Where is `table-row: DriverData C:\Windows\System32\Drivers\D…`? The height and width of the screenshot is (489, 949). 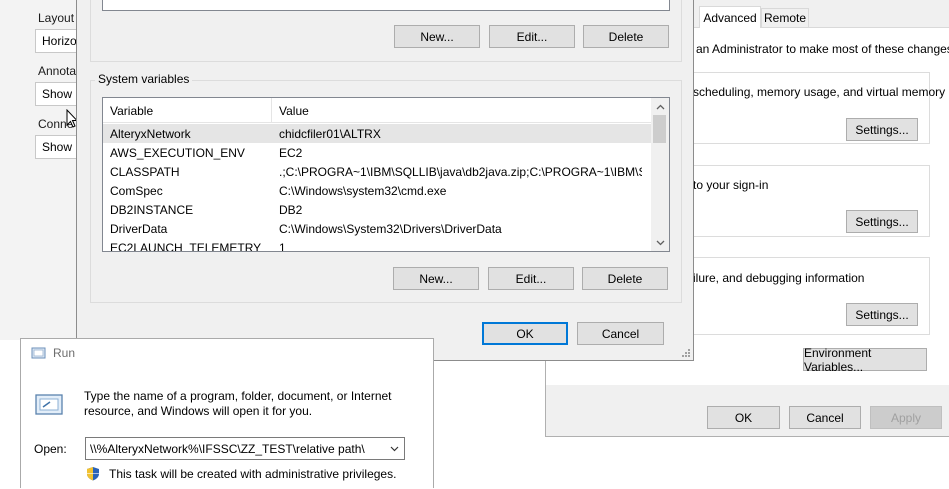 table-row: DriverData C:\Windows\System32\Drivers\D… is located at coordinates (377, 228).